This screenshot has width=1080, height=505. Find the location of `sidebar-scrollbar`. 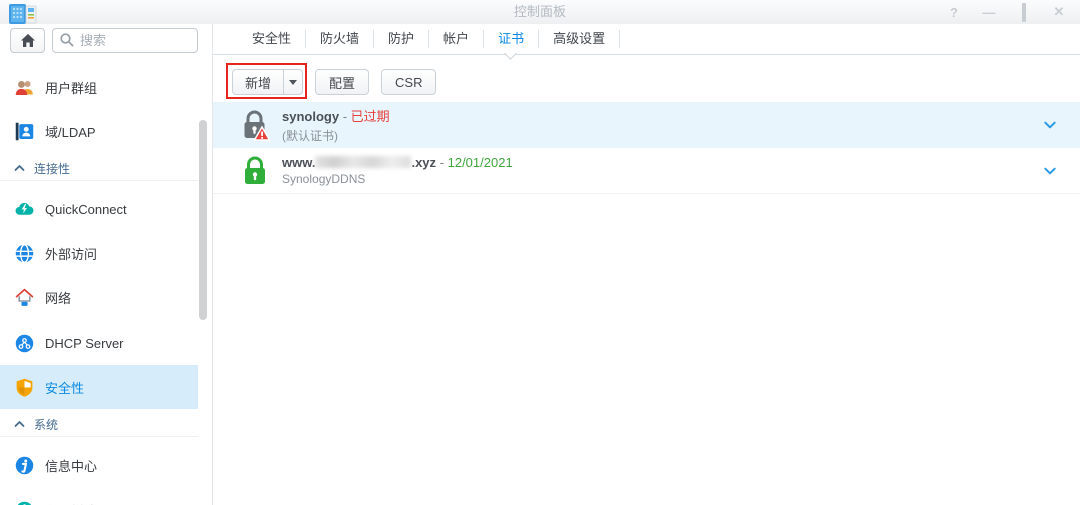

sidebar-scrollbar is located at coordinates (203, 220).